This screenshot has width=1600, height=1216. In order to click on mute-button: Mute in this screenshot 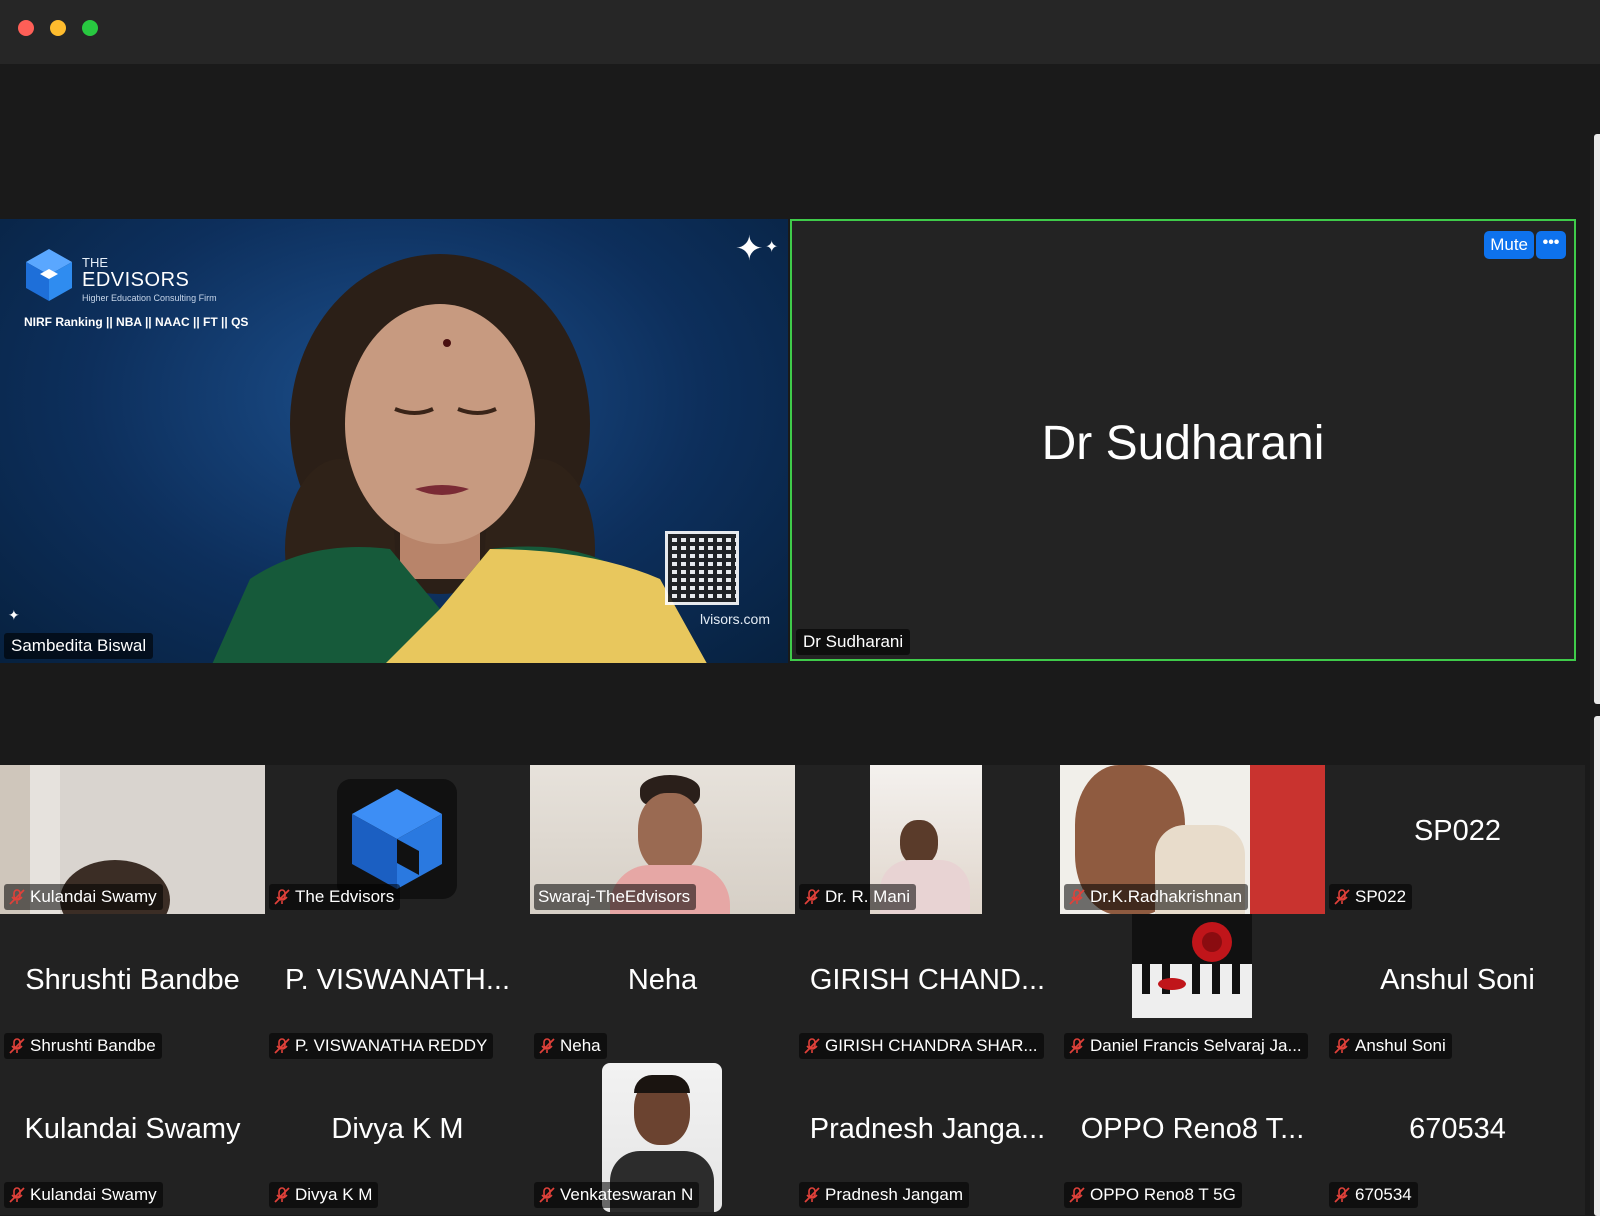, I will do `click(1509, 245)`.